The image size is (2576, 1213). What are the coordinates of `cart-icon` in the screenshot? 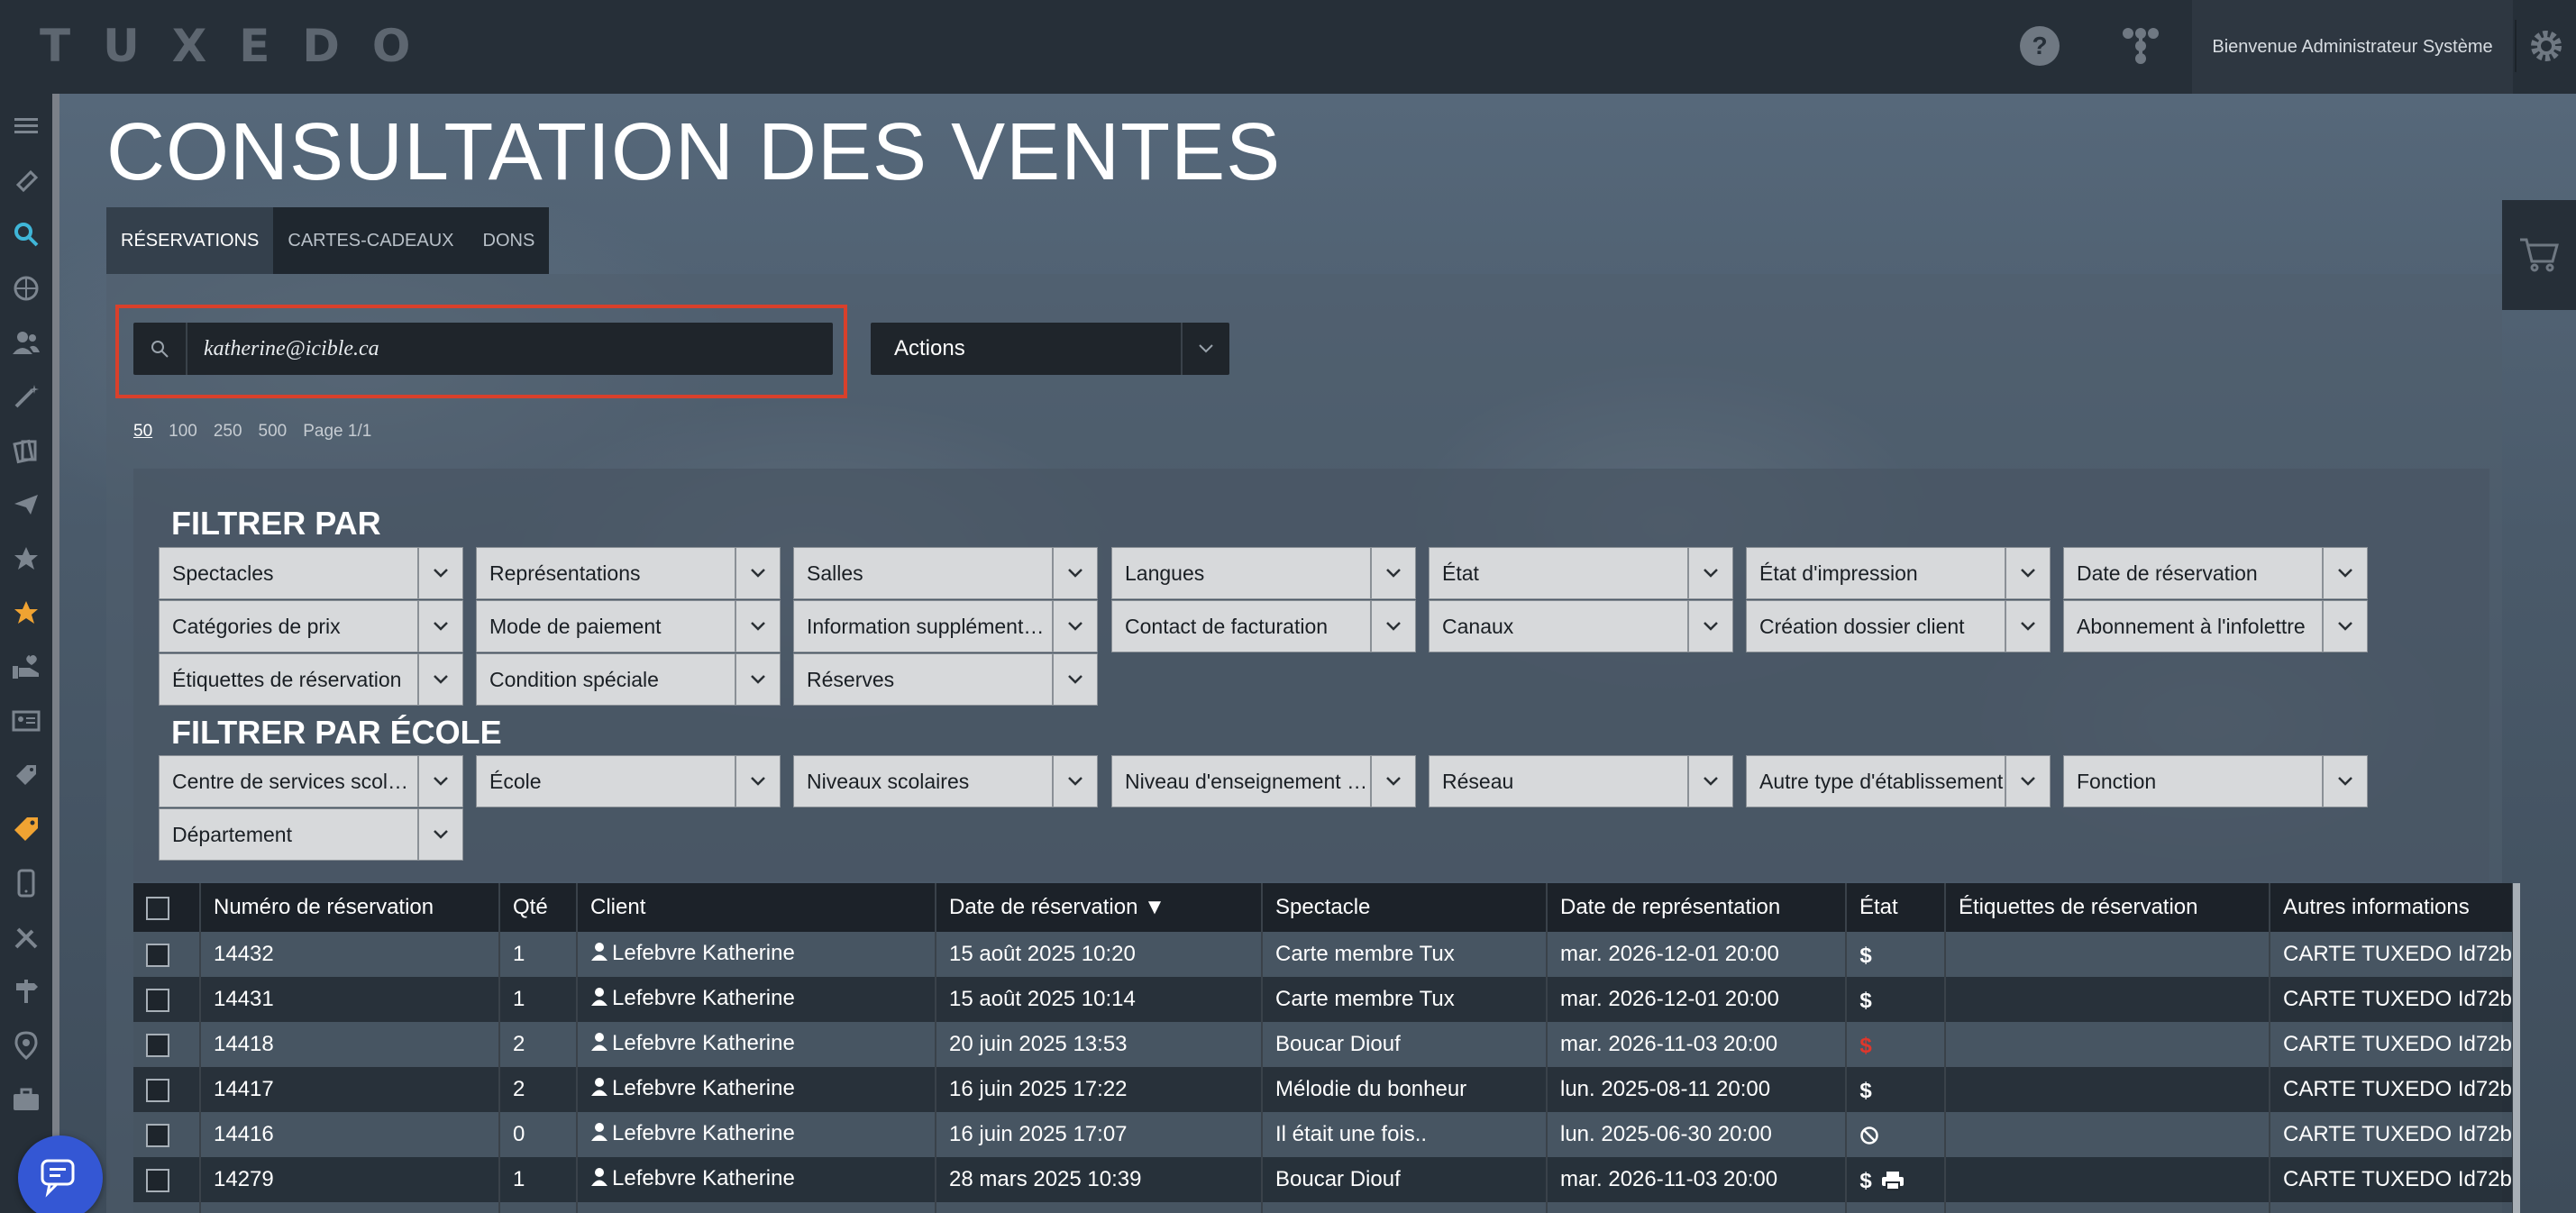 It's located at (2539, 255).